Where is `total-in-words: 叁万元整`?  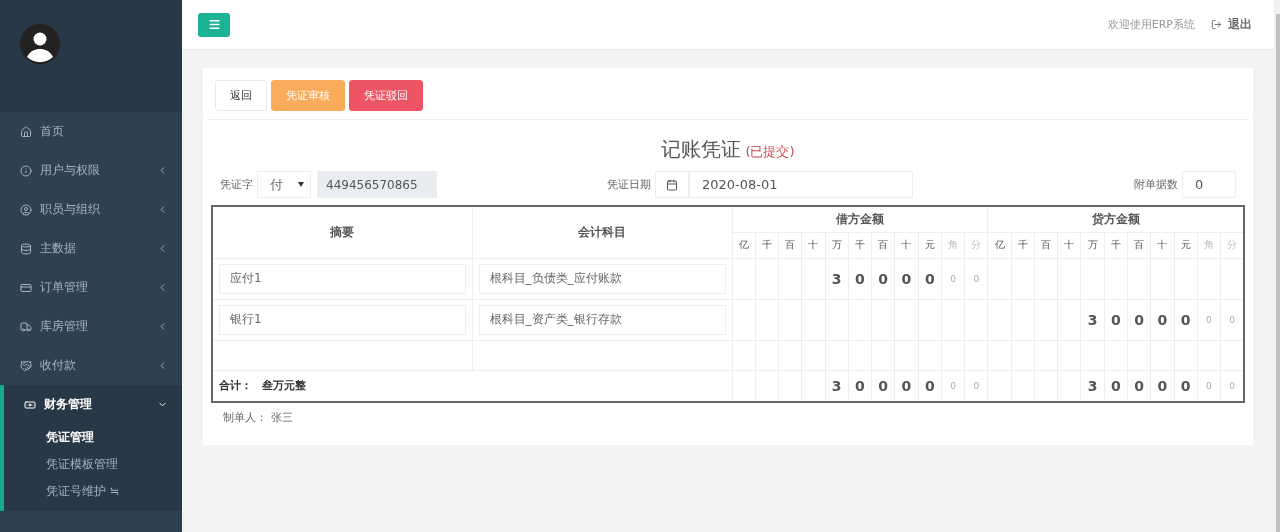 total-in-words: 叁万元整 is located at coordinates (284, 386).